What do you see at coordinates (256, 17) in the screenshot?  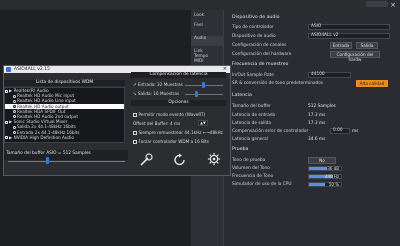 I see `section-audio-device: Dispositivo de audio` at bounding box center [256, 17].